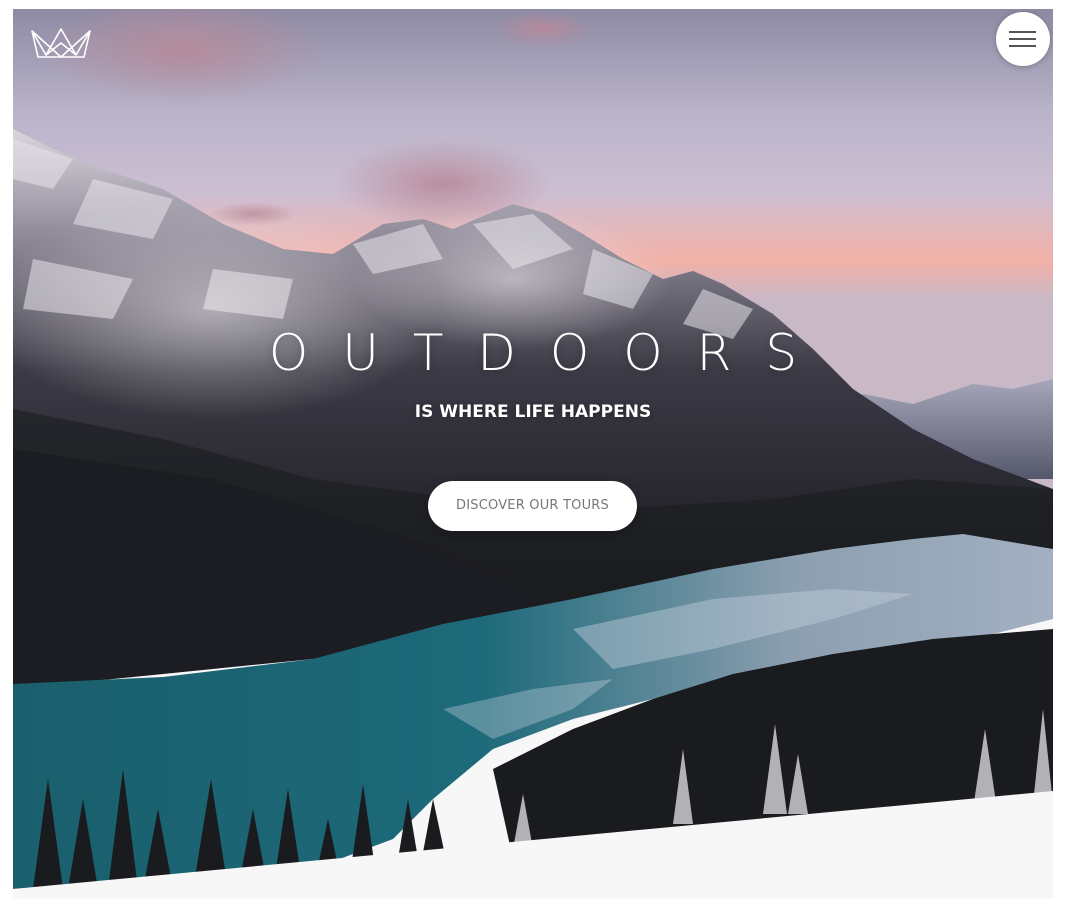  Describe the element at coordinates (532, 506) in the screenshot. I see `discover-tours-button: DISCOVER OUR TOURS` at that location.